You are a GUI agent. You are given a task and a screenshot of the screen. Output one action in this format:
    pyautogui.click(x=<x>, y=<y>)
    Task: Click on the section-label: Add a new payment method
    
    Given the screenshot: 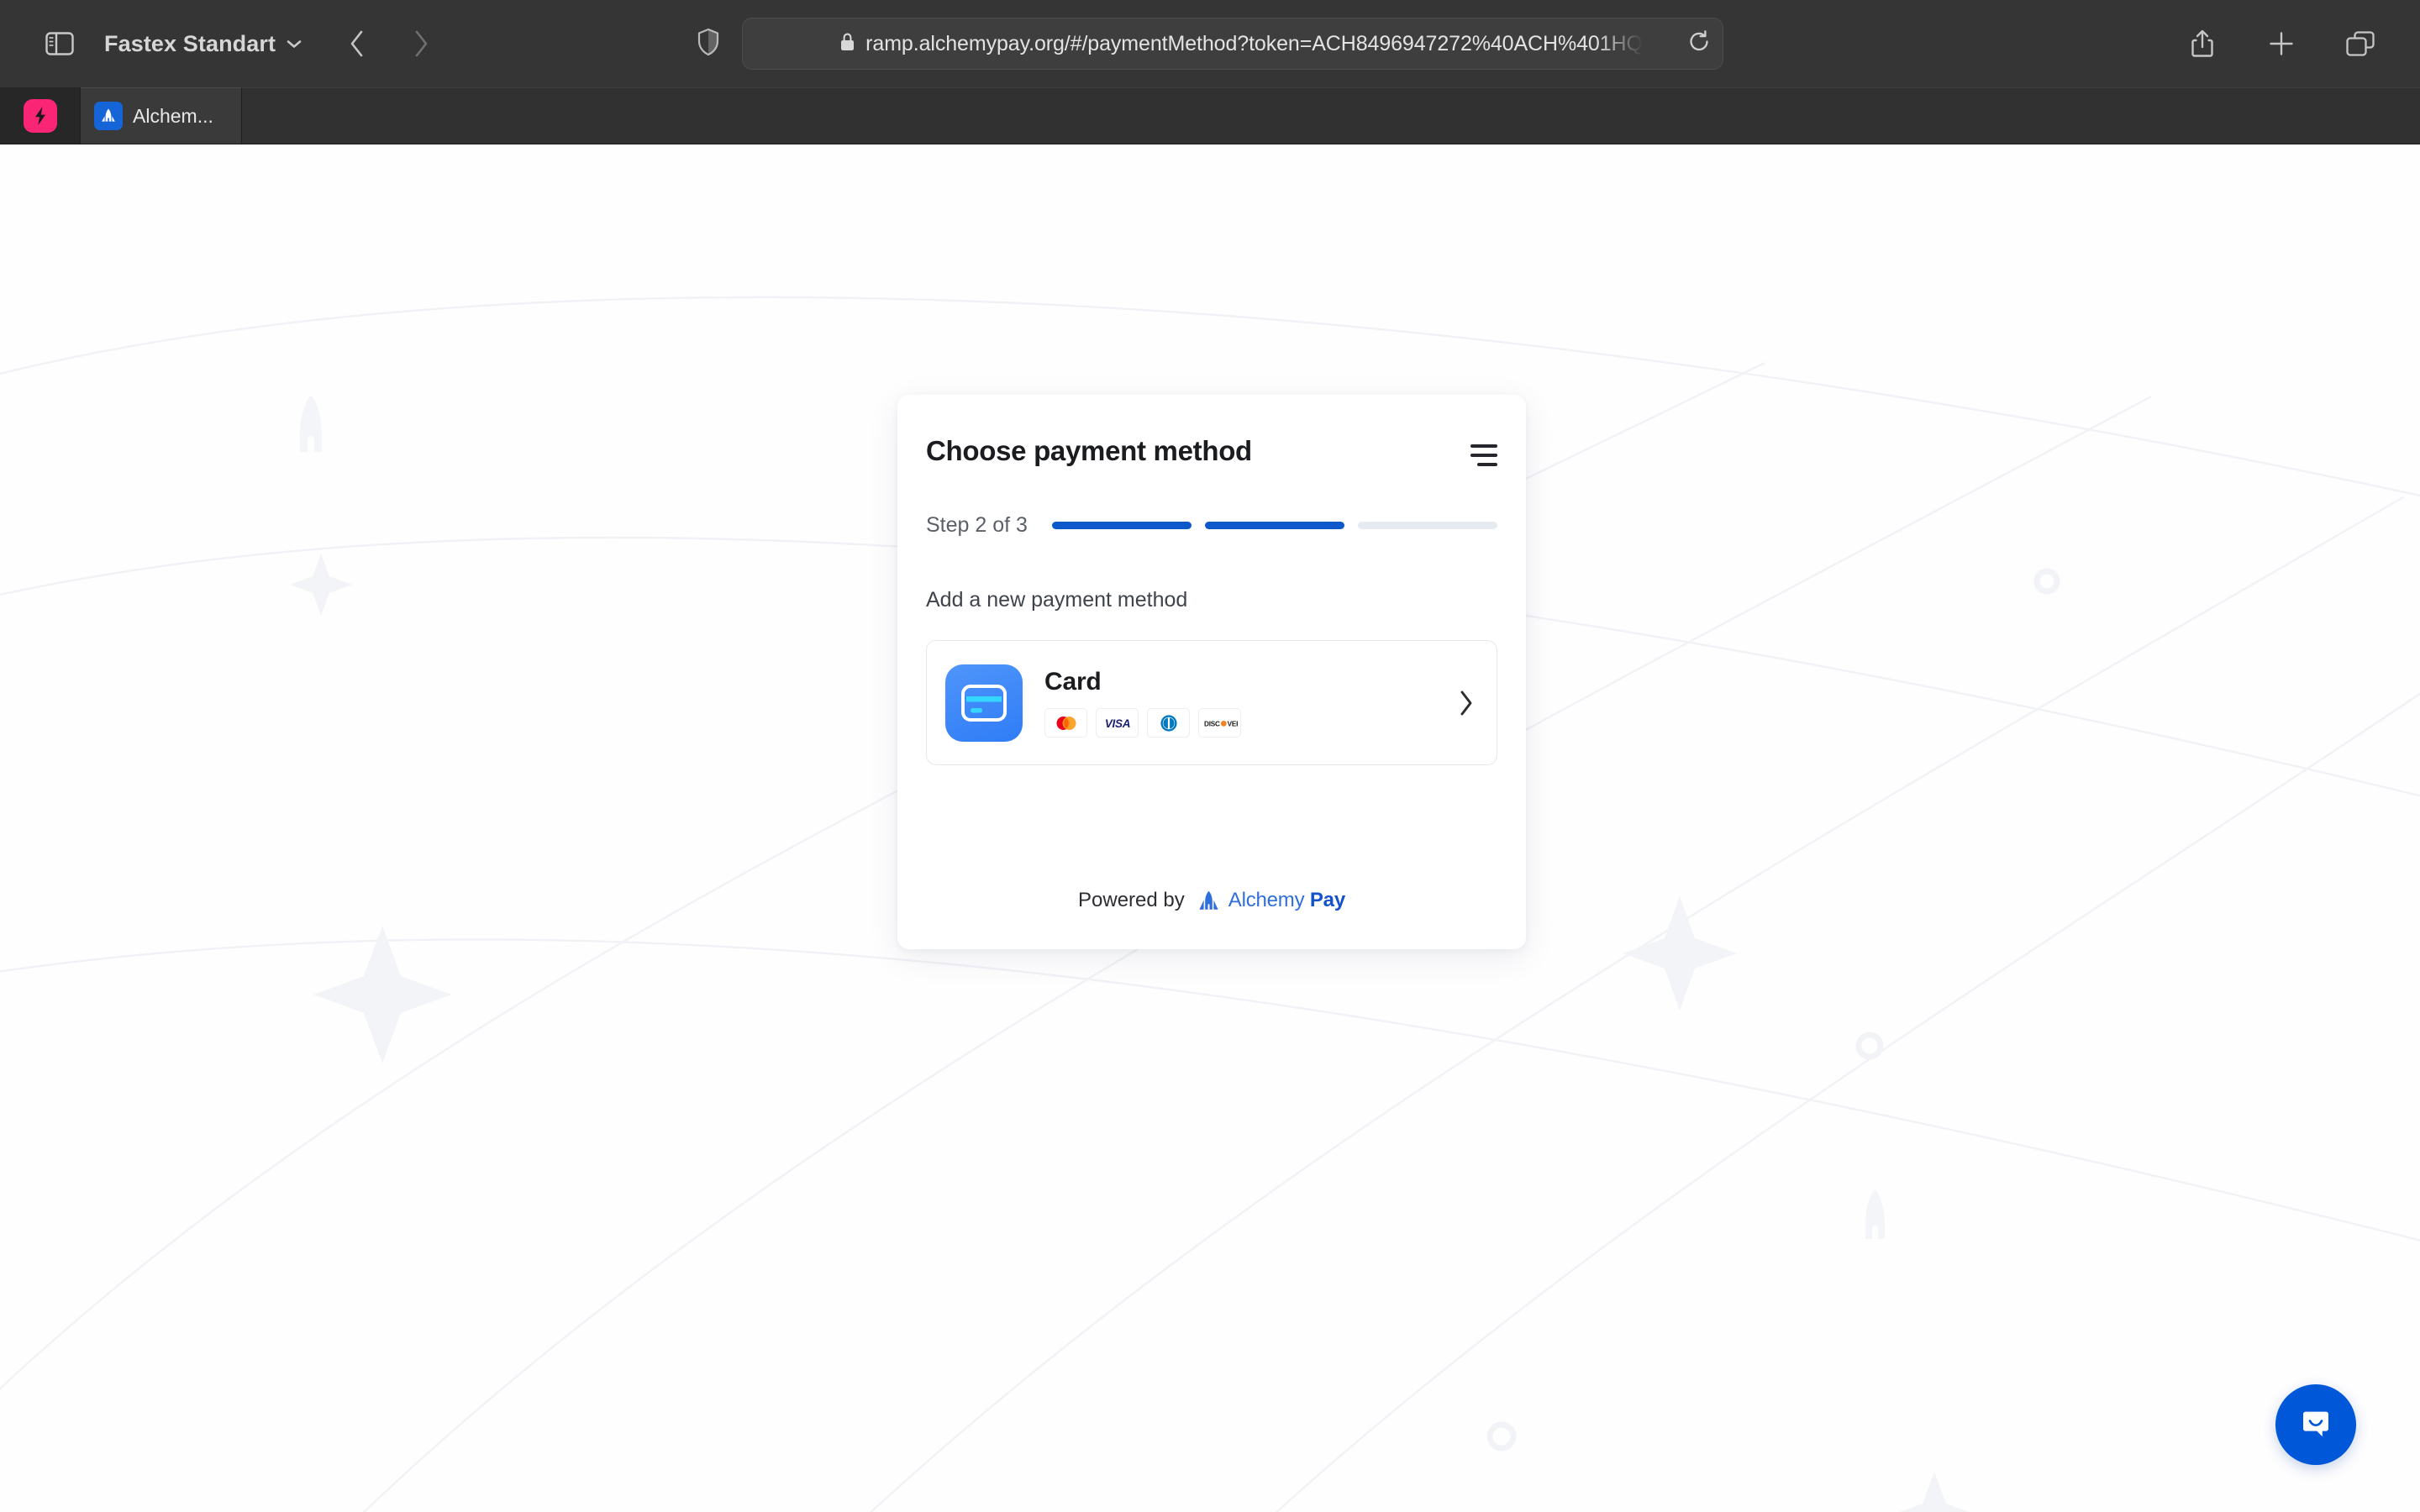 What is the action you would take?
    pyautogui.click(x=1057, y=600)
    